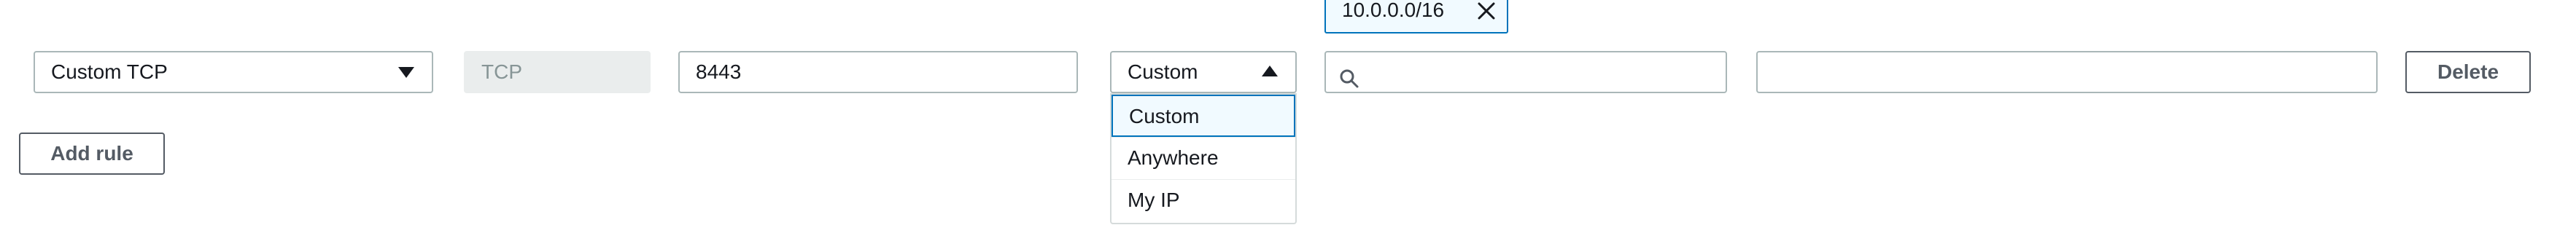 Image resolution: width=2576 pixels, height=233 pixels. I want to click on dropdown-option-anywhere: Anywhere, so click(1203, 158).